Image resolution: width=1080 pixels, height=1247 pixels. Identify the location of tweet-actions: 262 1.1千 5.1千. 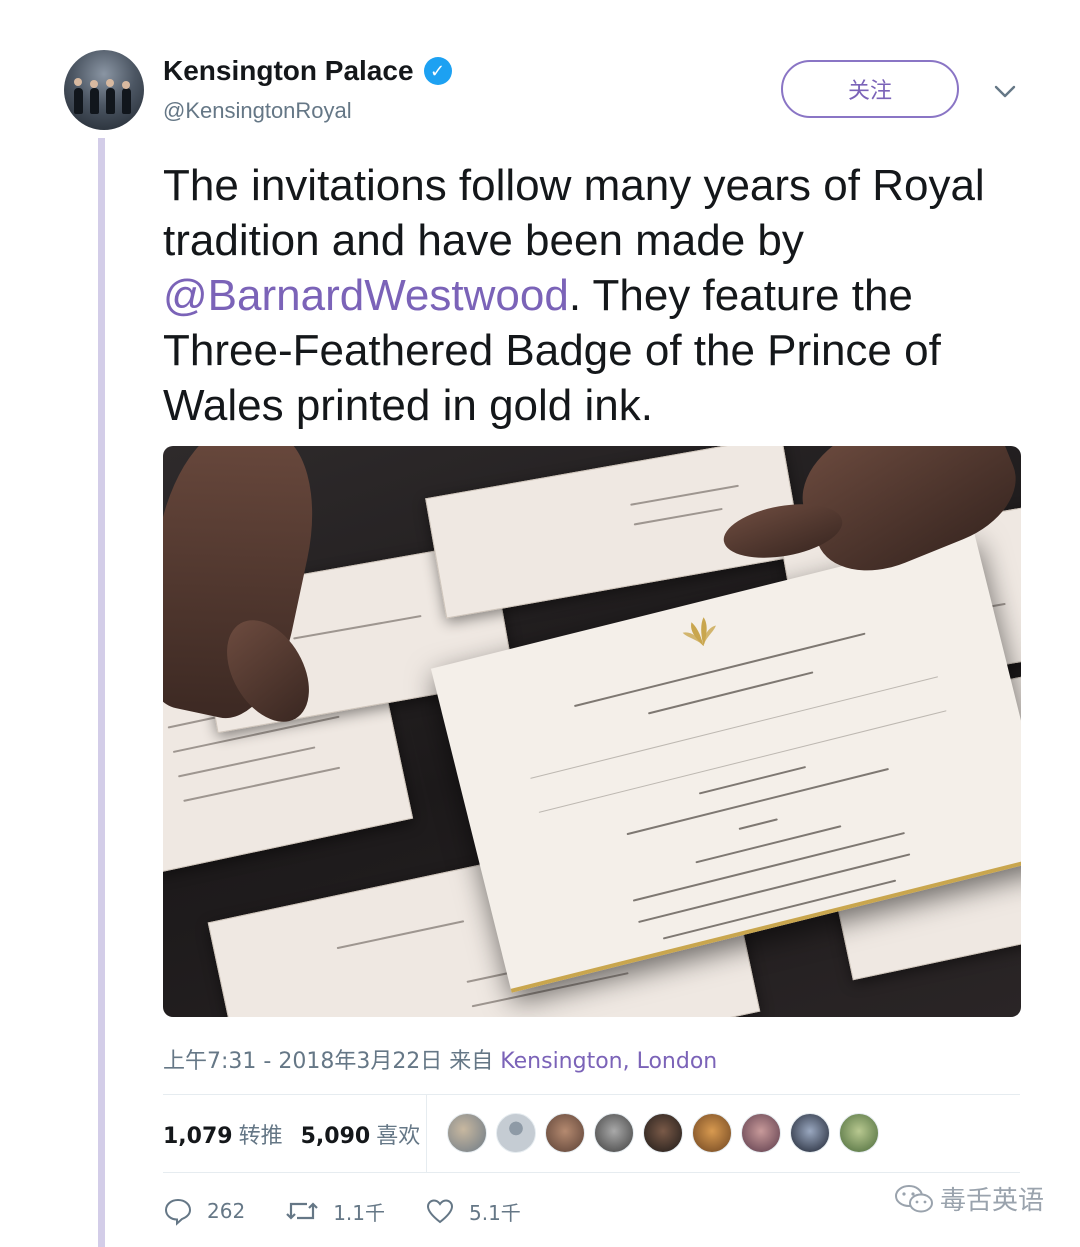
(362, 1211).